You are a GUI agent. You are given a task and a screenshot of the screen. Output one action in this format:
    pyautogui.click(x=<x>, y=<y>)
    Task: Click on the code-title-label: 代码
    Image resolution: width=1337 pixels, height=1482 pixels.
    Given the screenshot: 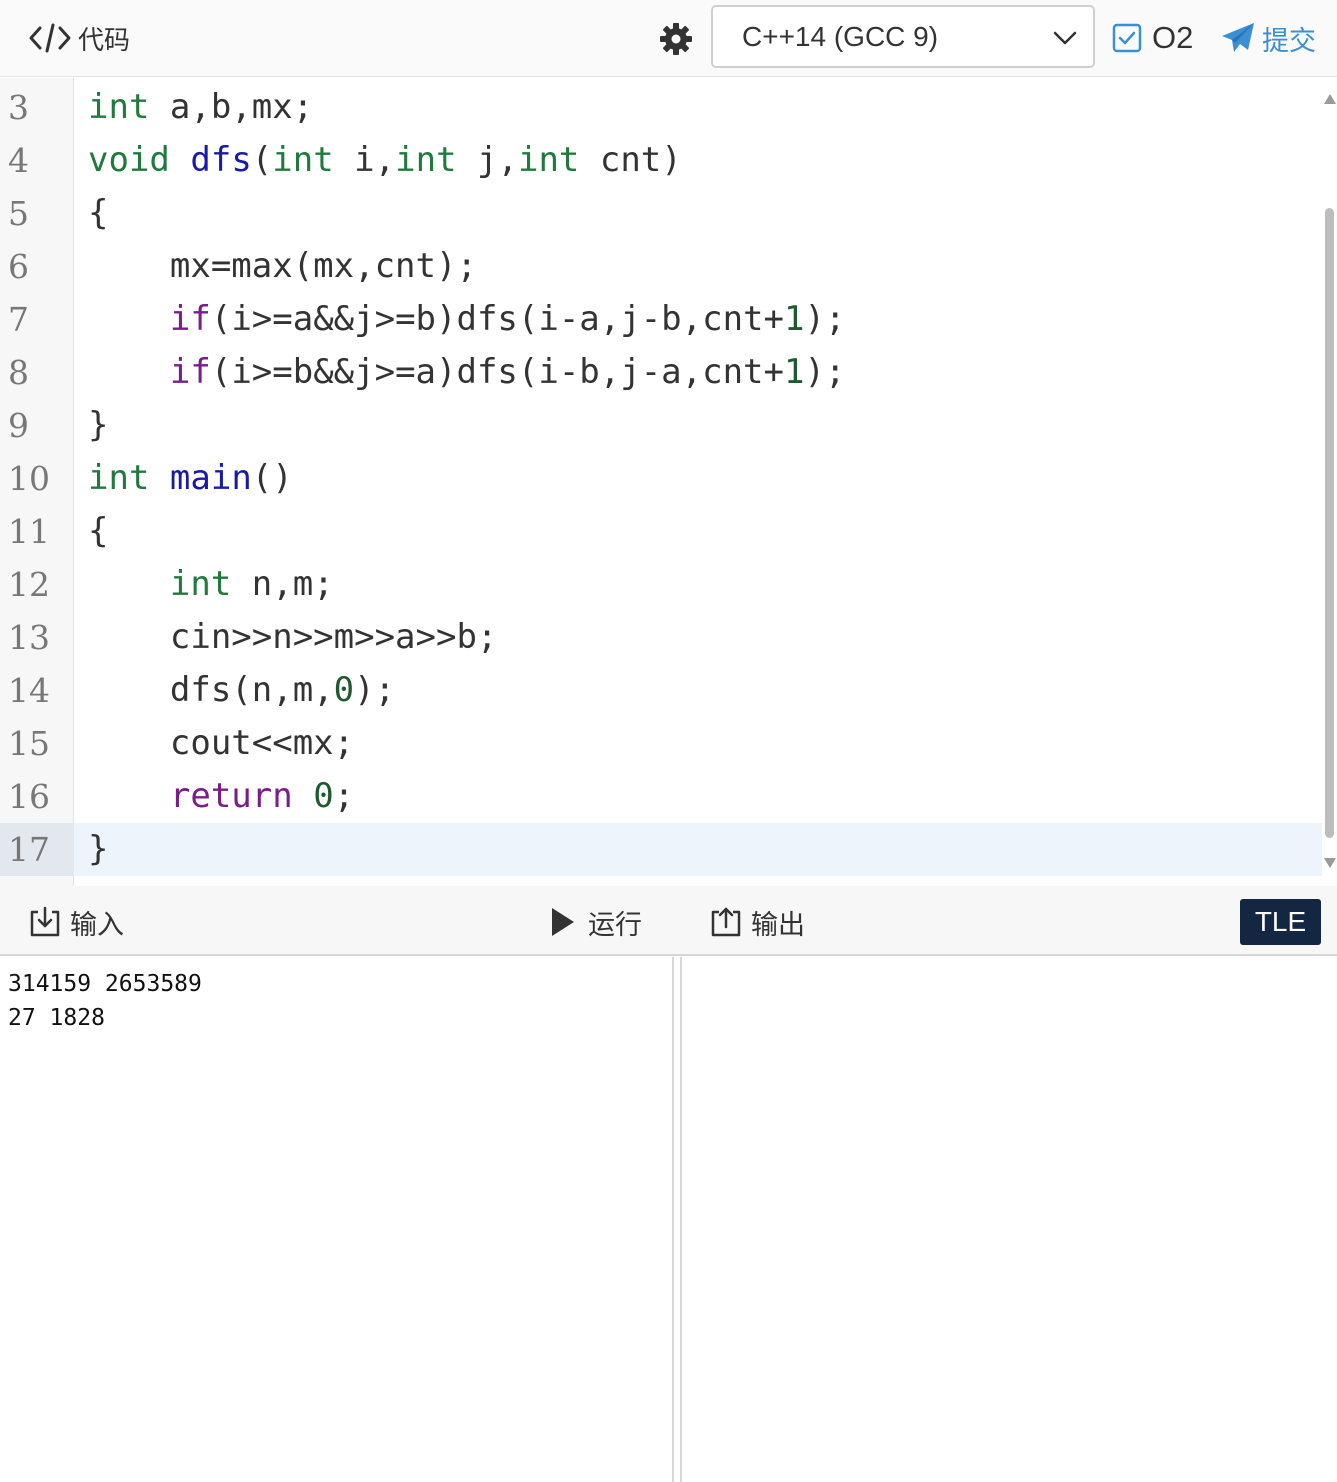 What is the action you would take?
    pyautogui.click(x=104, y=40)
    